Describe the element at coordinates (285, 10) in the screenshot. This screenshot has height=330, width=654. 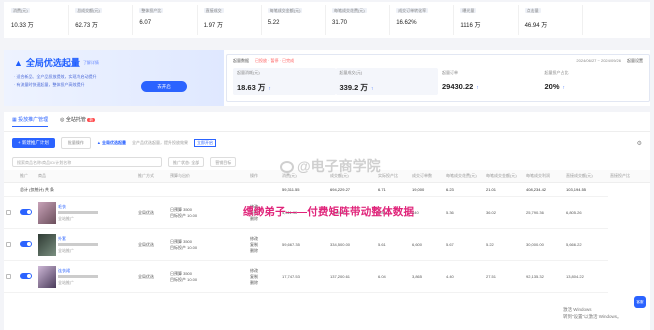
I see `stat-label: 每笔成交金额(元)` at that location.